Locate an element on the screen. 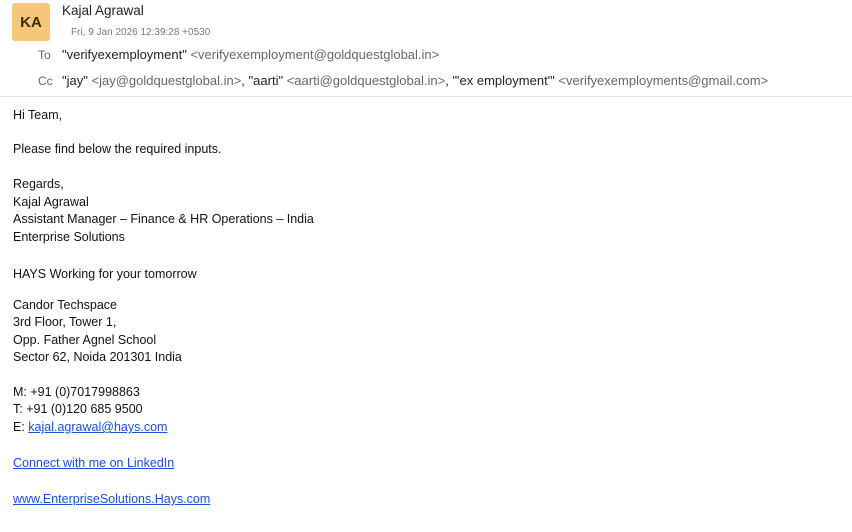 The height and width of the screenshot is (532, 852). website-link: www.EnterpriseSolutions.Hays.com is located at coordinates (111, 499).